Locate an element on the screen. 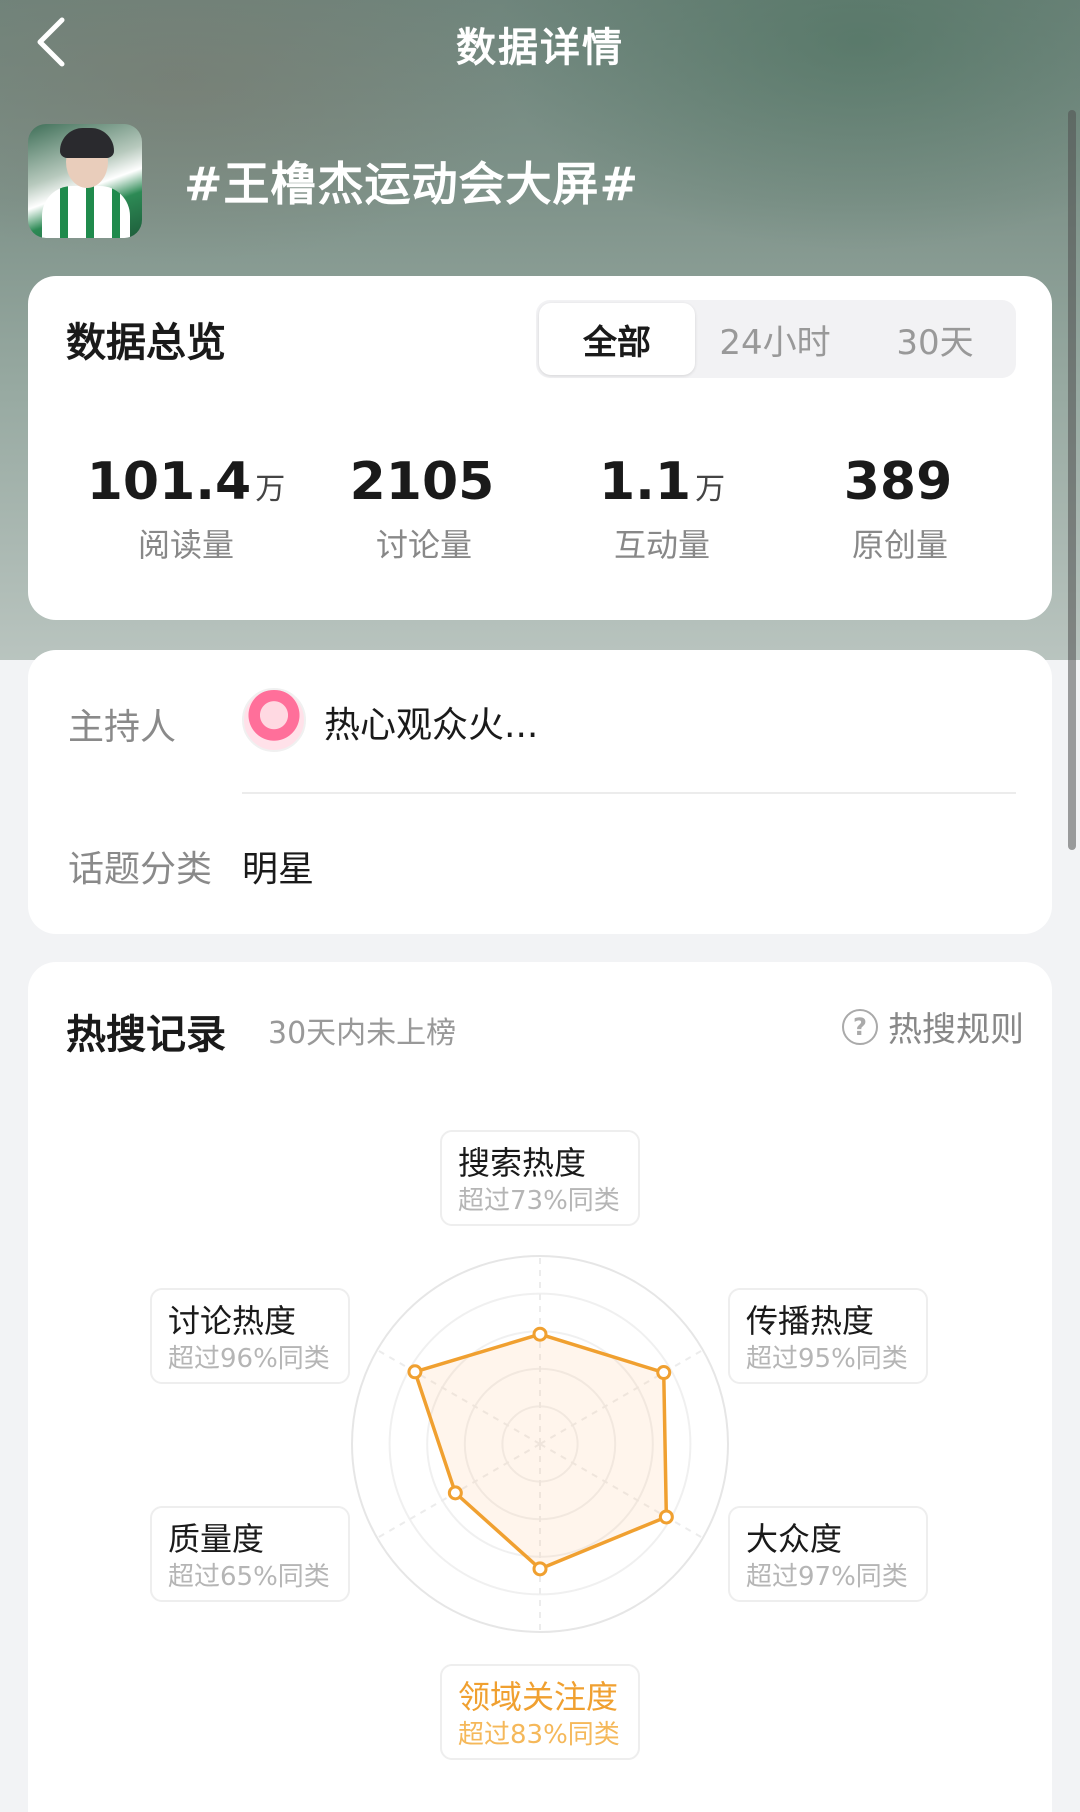 This screenshot has width=1080, height=1812. stat-originals: 389 原创量 is located at coordinates (900, 509).